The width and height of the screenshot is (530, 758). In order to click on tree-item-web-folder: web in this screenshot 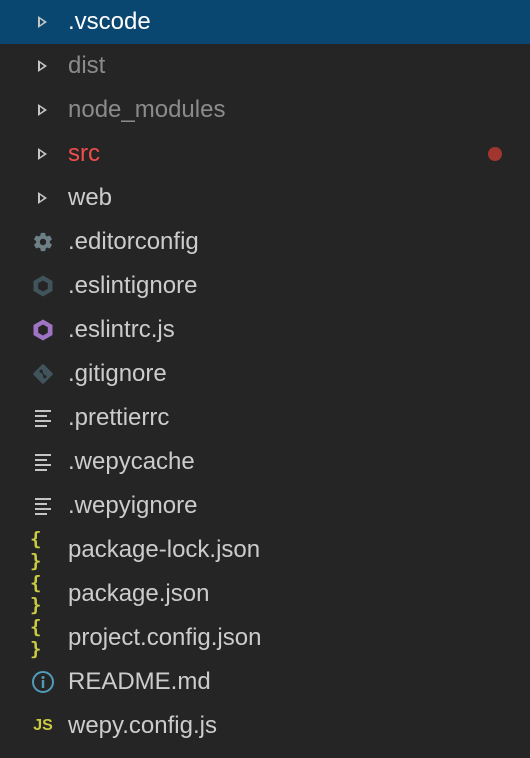, I will do `click(265, 198)`.